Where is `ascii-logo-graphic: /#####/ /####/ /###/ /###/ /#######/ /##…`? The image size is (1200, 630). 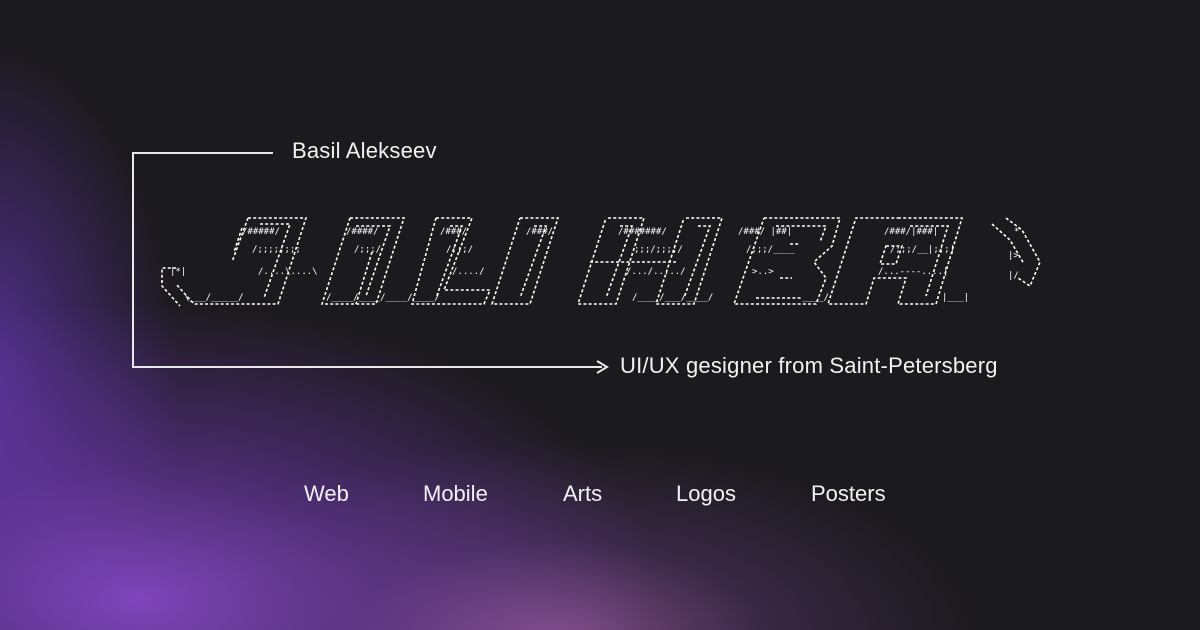
ascii-logo-graphic: /#####/ /####/ /###/ /###/ /#######/ /##… is located at coordinates (601, 262).